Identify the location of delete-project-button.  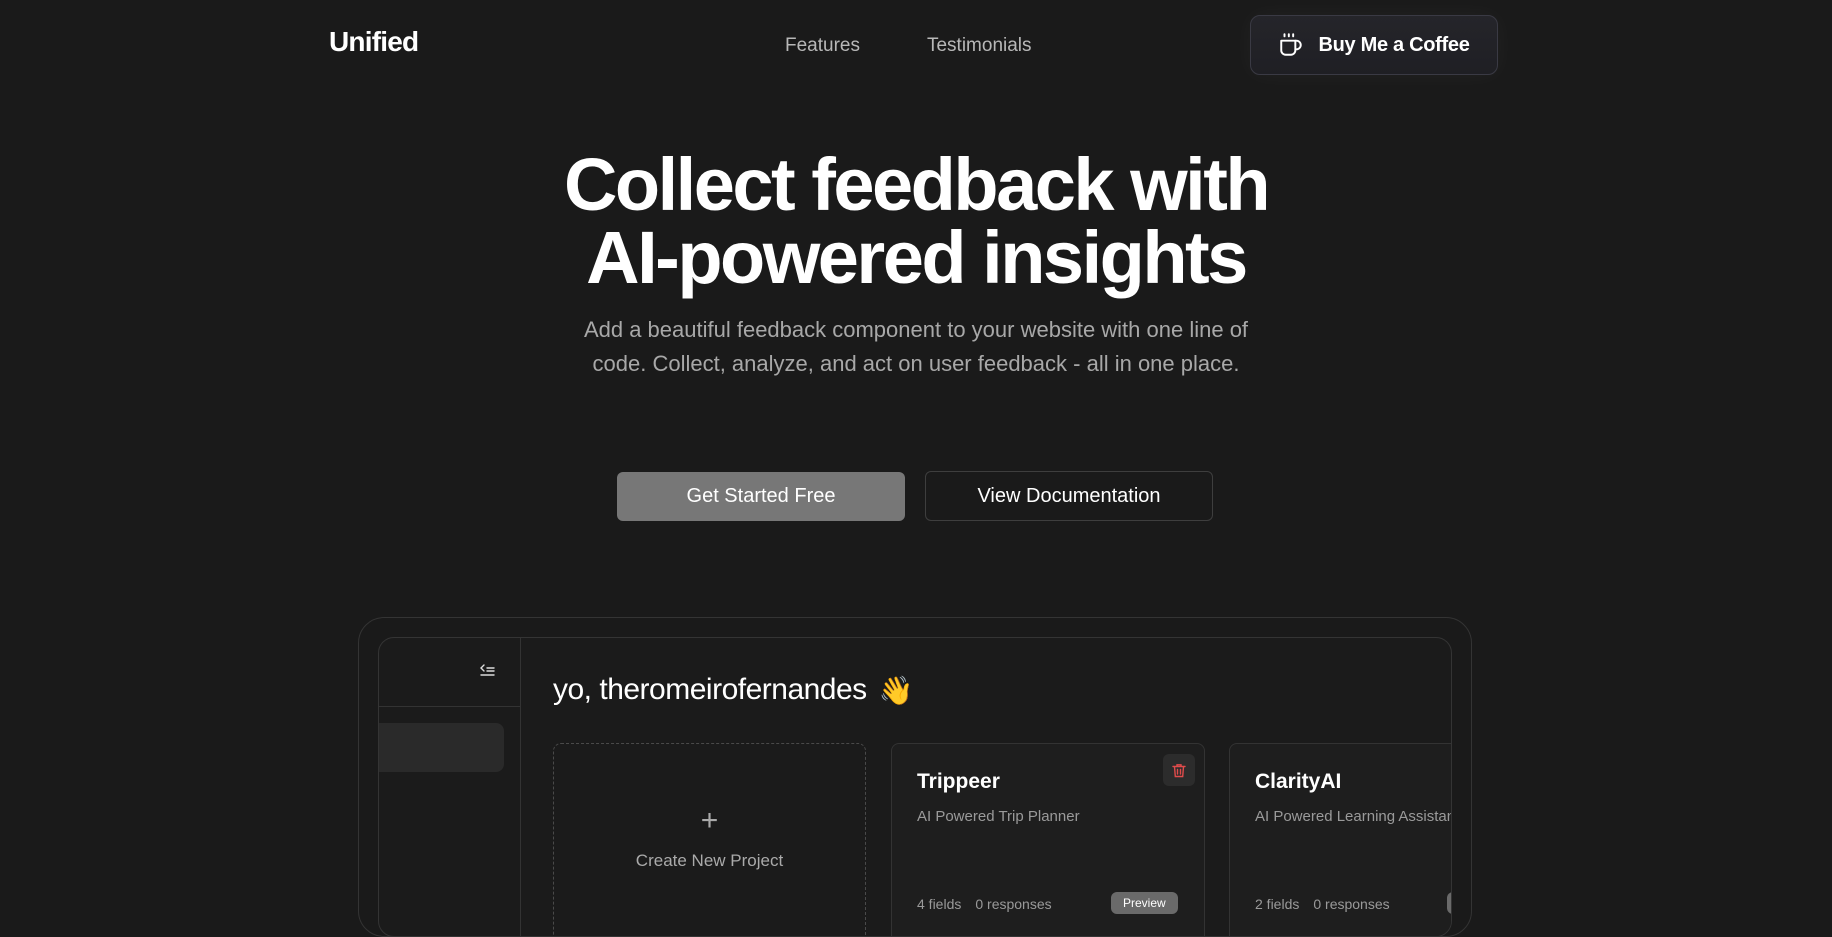
(1179, 770).